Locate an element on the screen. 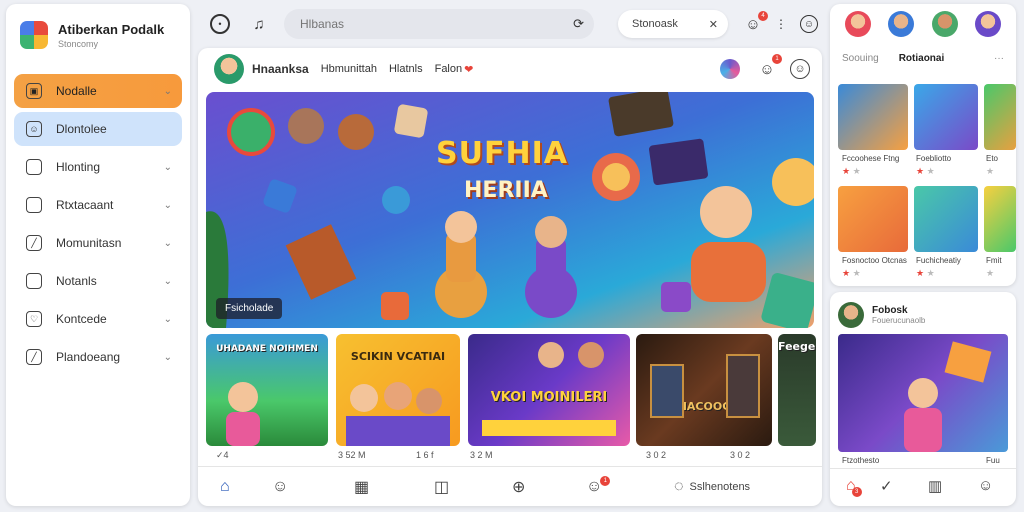 The image size is (1024, 512). sidebar-item-hlonting: Hlonting ⌄ is located at coordinates (98, 167).